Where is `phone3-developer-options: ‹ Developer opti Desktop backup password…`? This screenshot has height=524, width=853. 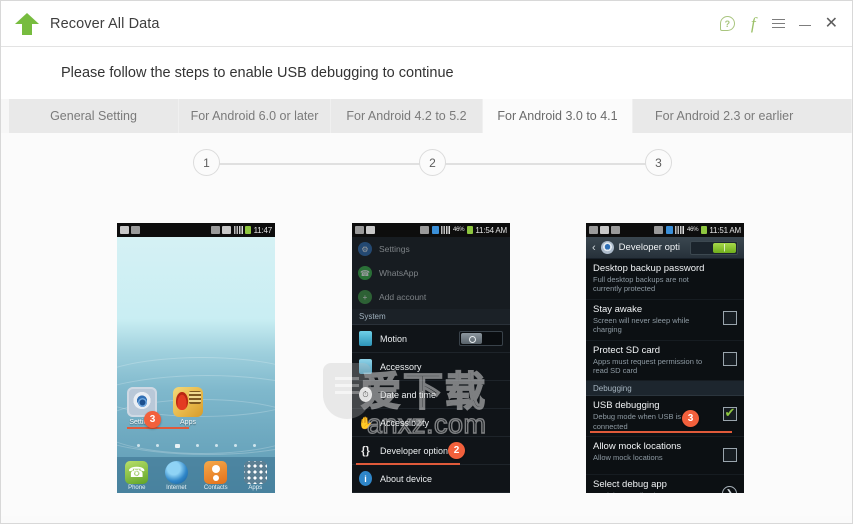
phone3-developer-options: ‹ Developer opti Desktop backup password… is located at coordinates (665, 365).